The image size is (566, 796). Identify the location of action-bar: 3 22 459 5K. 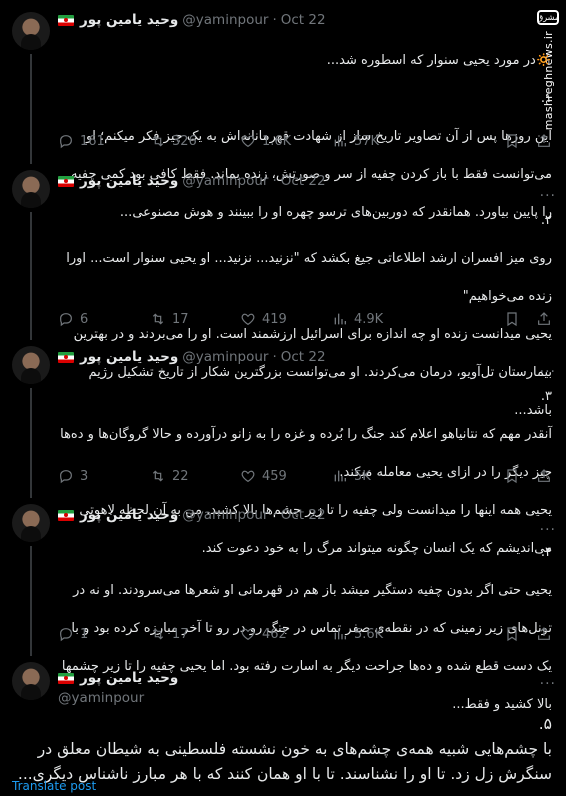
(305, 476).